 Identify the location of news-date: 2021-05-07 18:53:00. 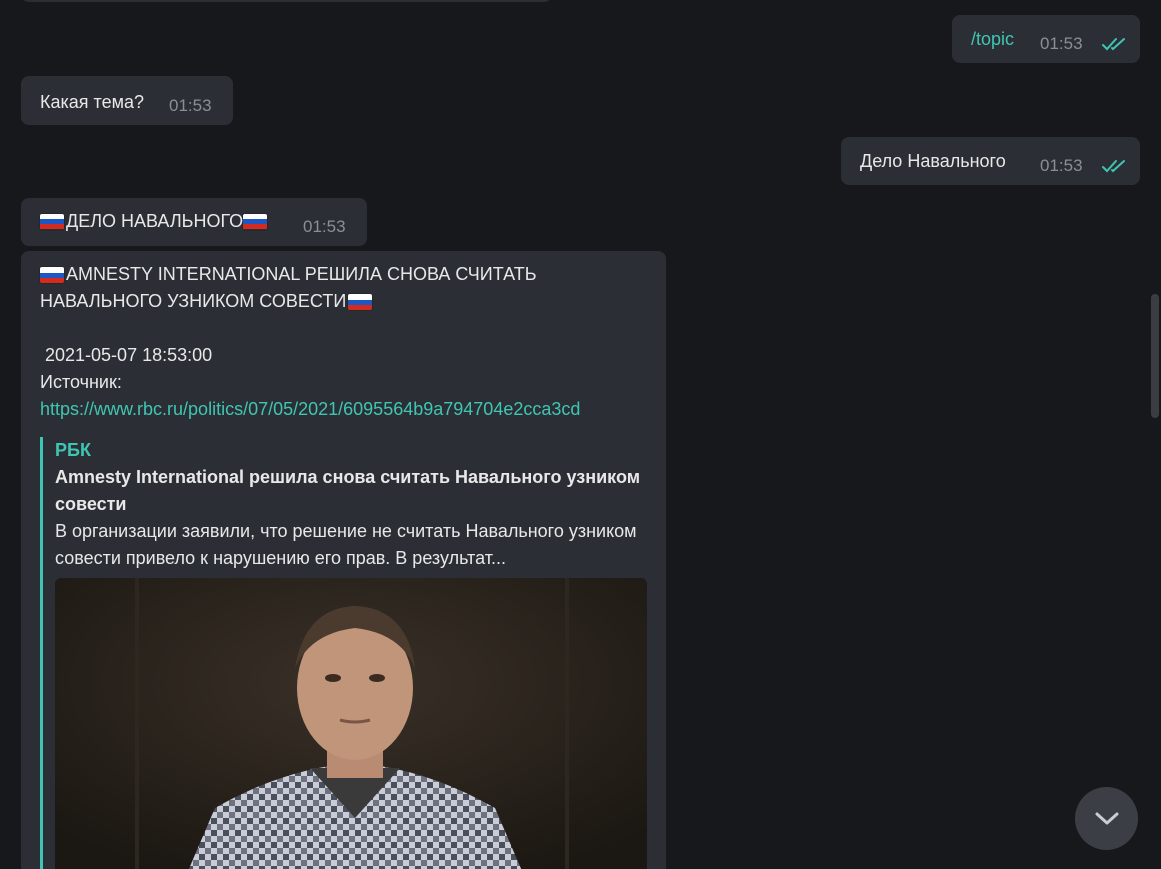
(129, 355).